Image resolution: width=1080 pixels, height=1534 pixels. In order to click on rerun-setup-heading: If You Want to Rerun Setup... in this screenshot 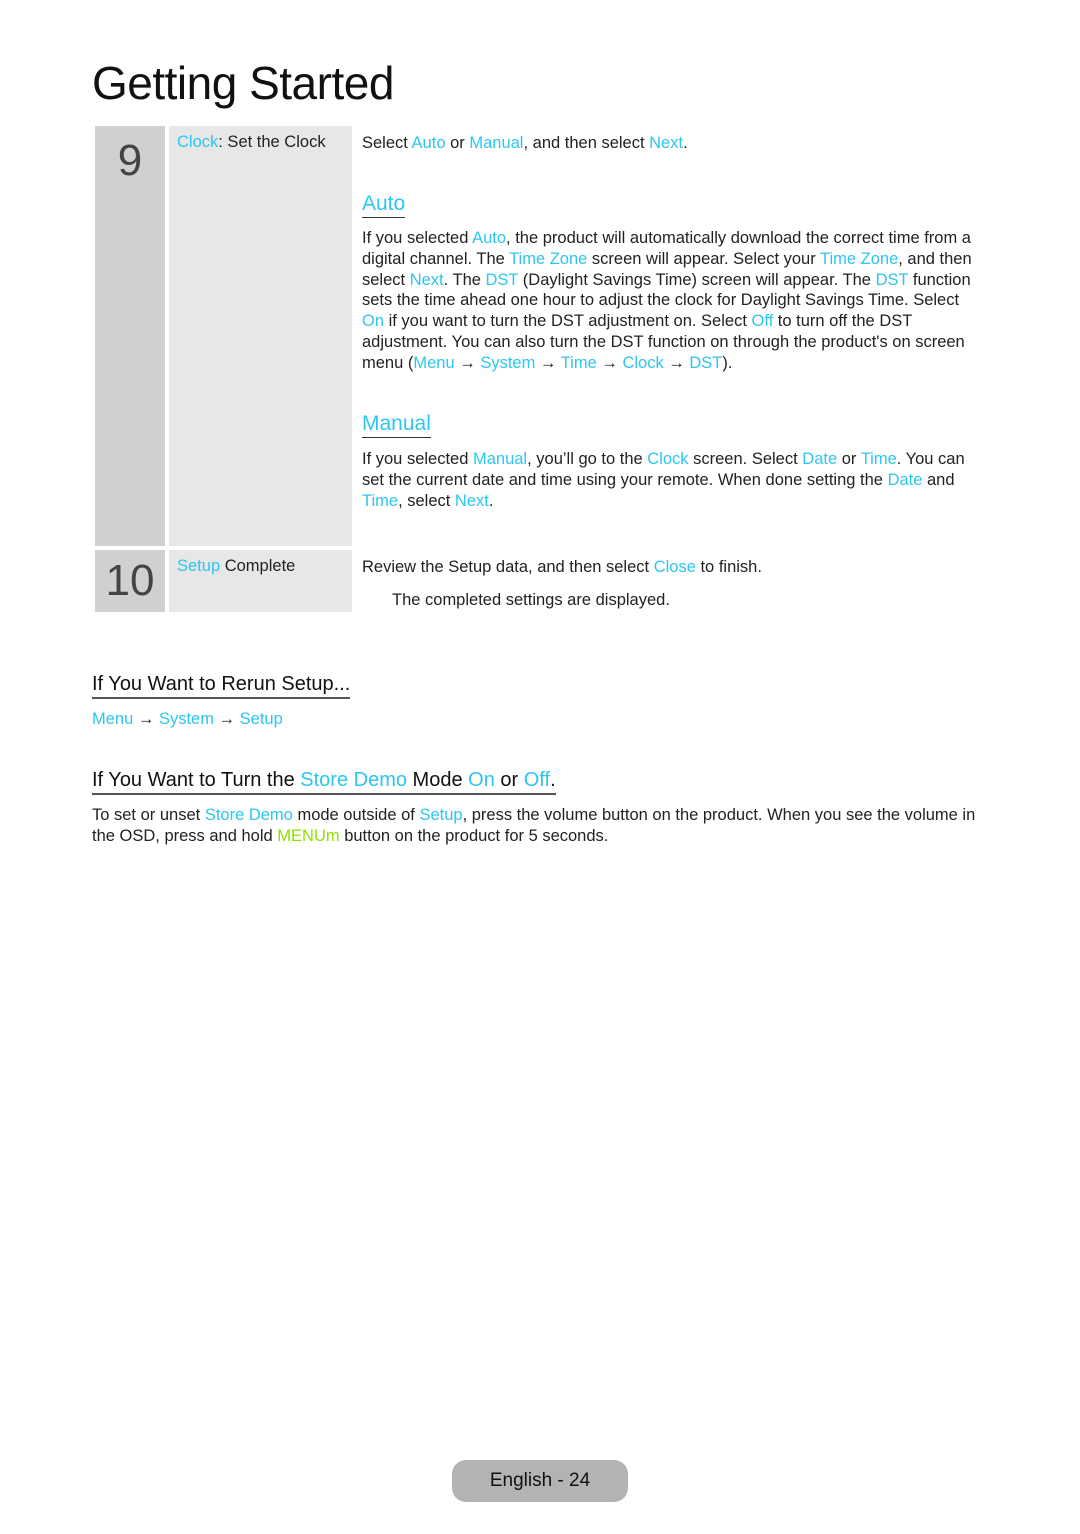, I will do `click(221, 685)`.